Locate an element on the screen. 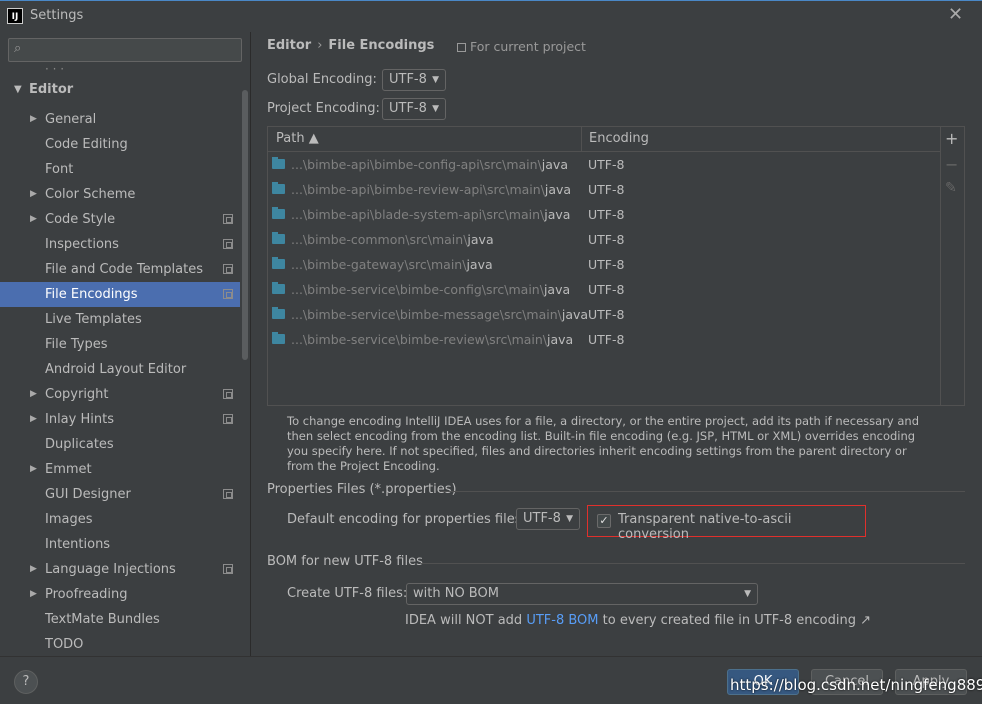 The height and width of the screenshot is (704, 982). properties-encoding-select: UTF-8 ▼ is located at coordinates (548, 519).